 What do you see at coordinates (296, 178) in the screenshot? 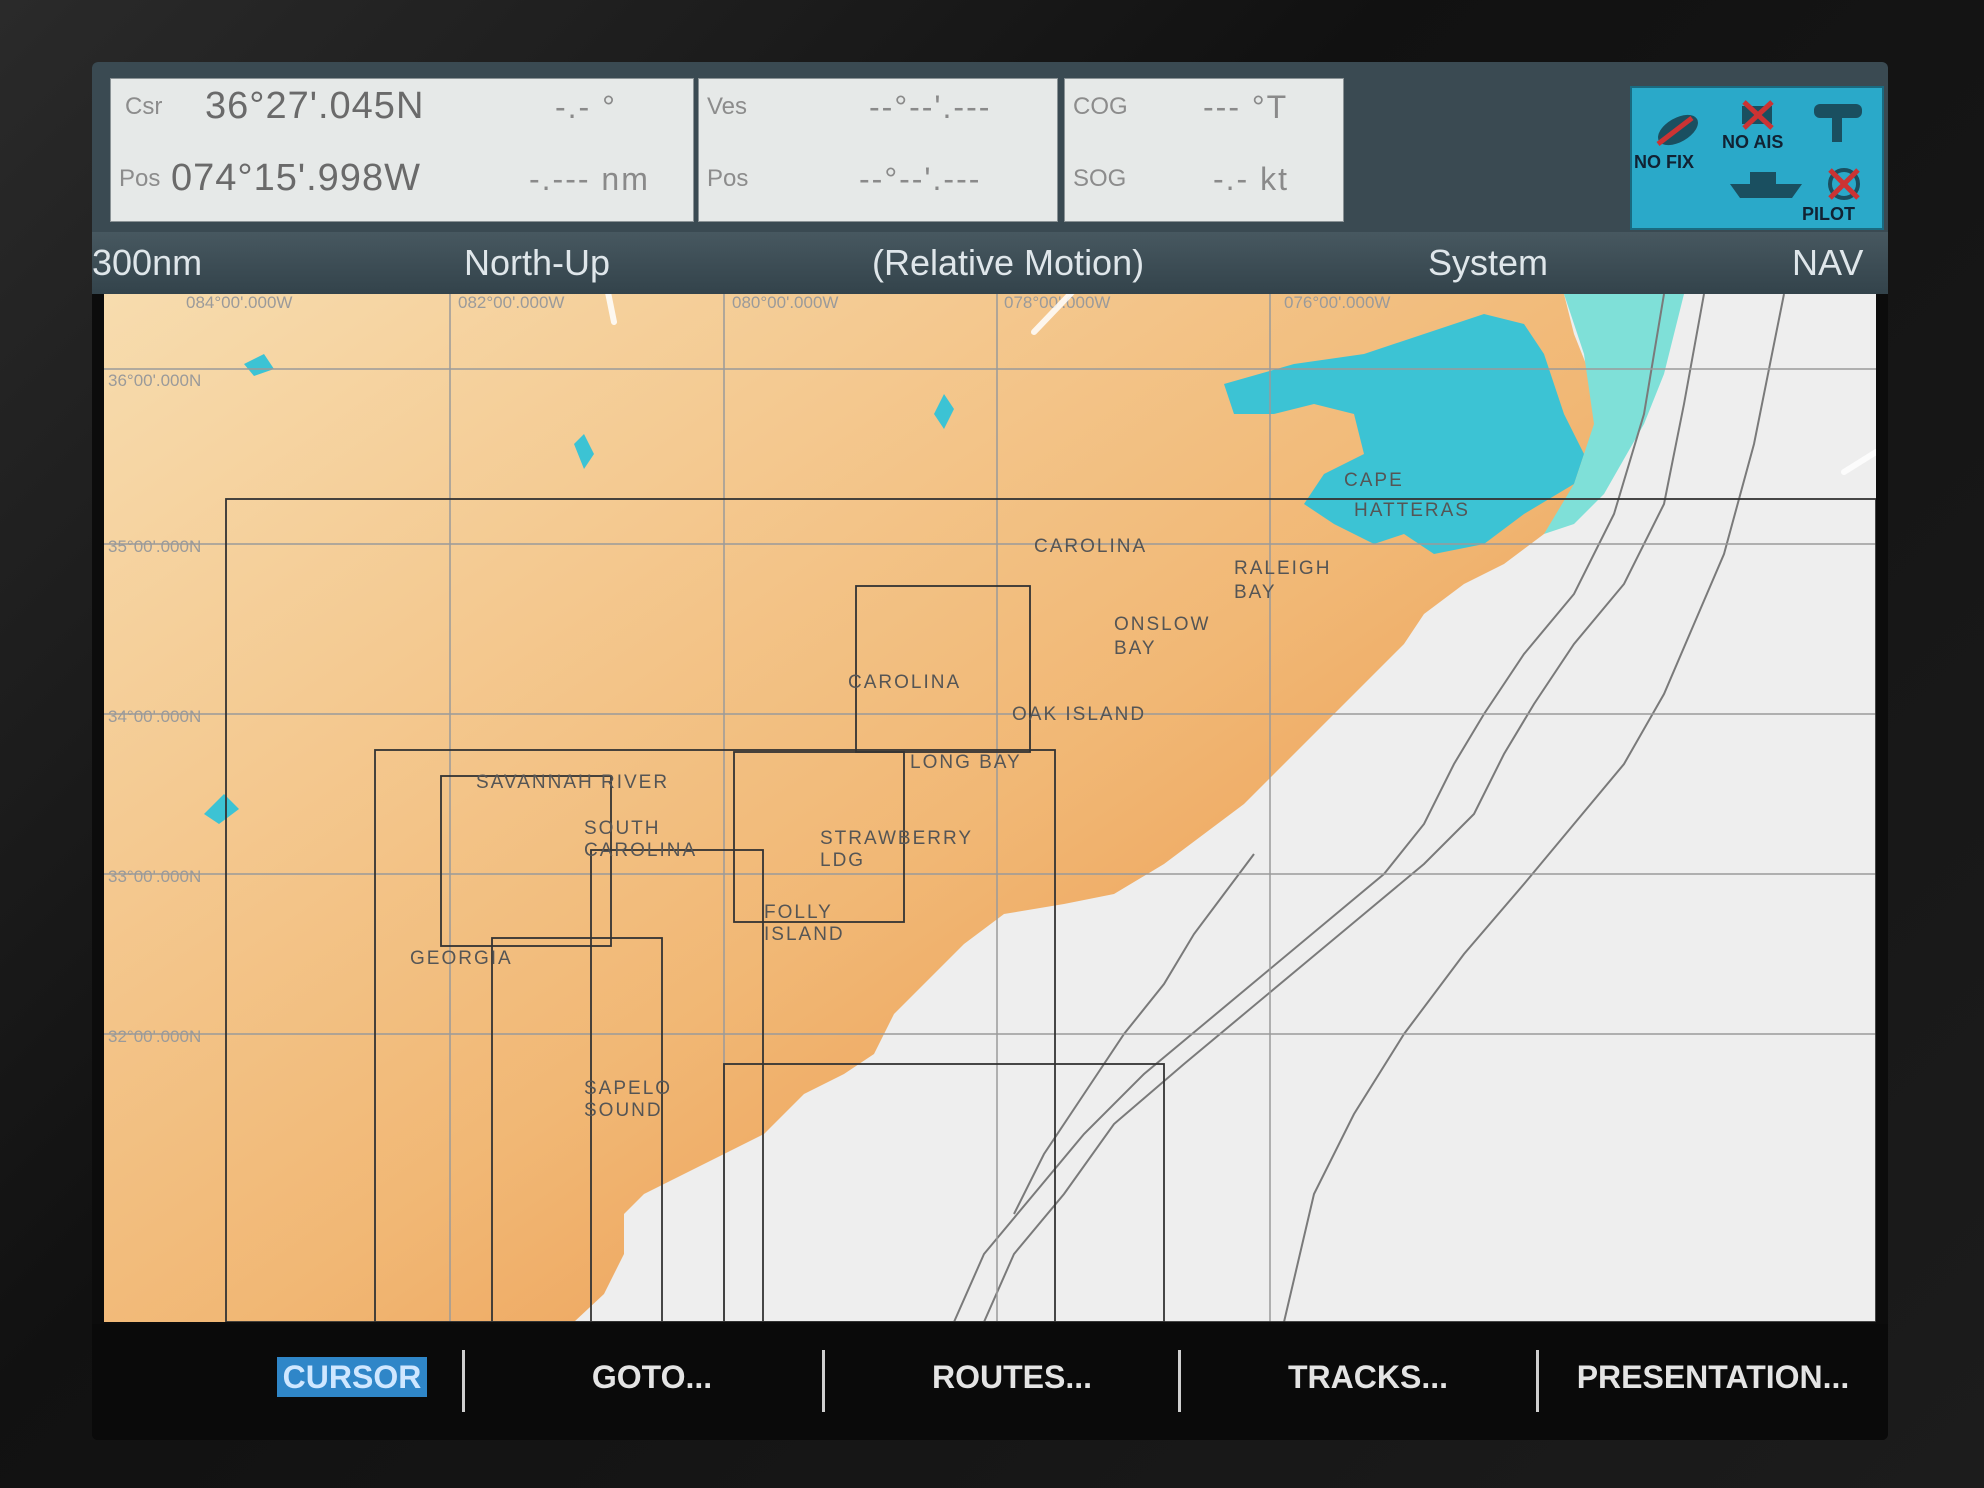
I see `cursor-longitude: 074°15'.998W` at bounding box center [296, 178].